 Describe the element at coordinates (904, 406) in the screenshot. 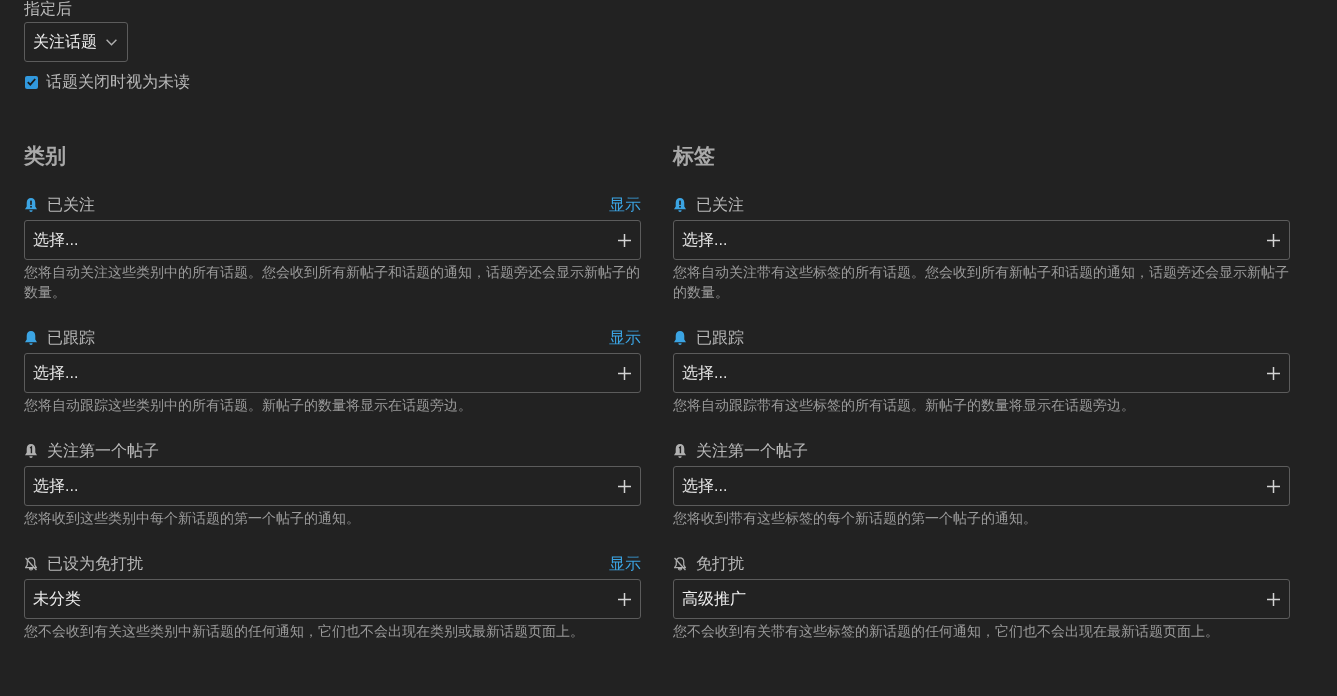

I see `description-text: 您将自动跟踪带有这些标签的所有话题。新帖子的数量将显示在话题旁边。` at that location.